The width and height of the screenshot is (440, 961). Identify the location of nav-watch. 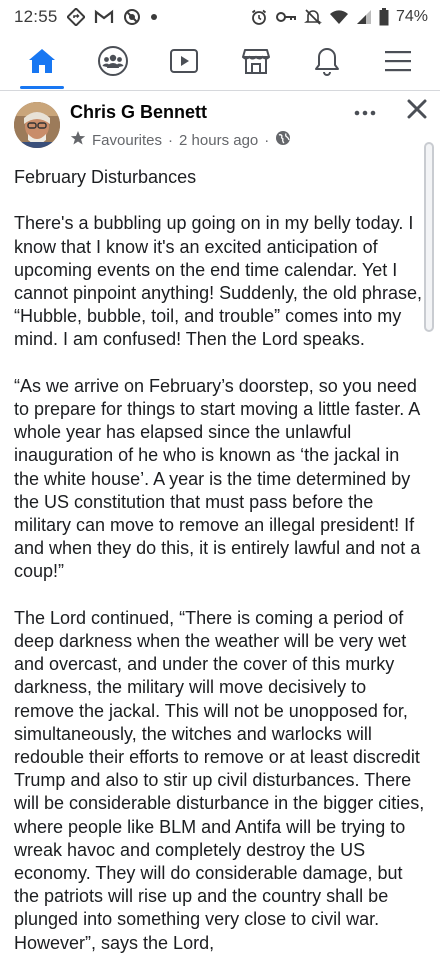
(184, 63).